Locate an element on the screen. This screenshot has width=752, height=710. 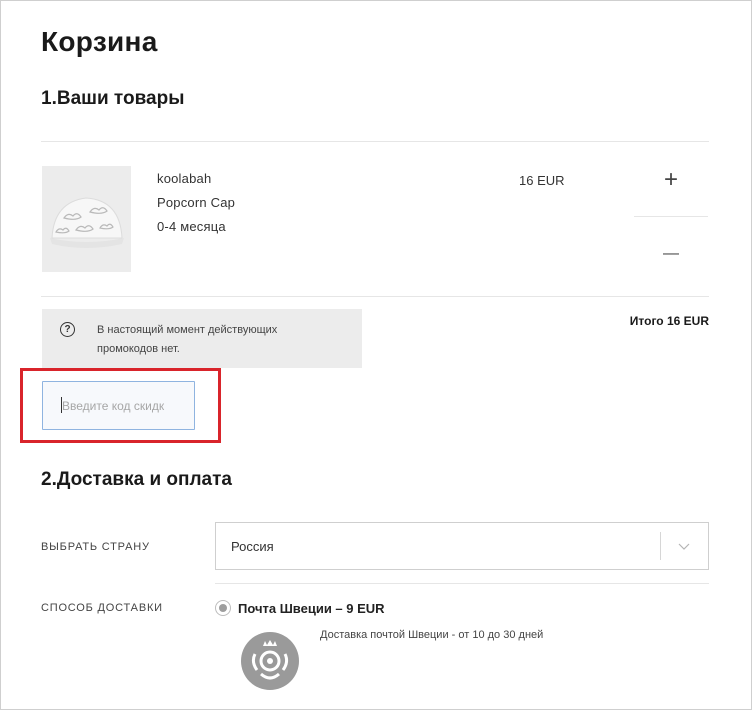
product-image is located at coordinates (86, 219).